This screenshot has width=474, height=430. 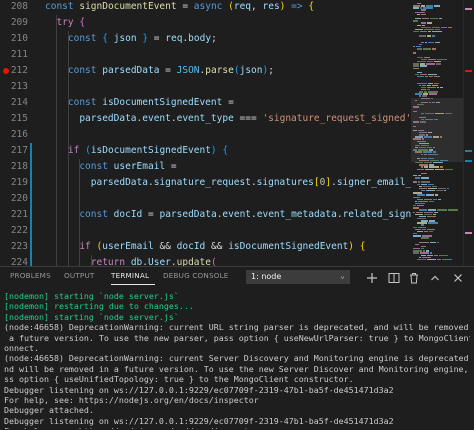 I want to click on close-icon, so click(x=458, y=277).